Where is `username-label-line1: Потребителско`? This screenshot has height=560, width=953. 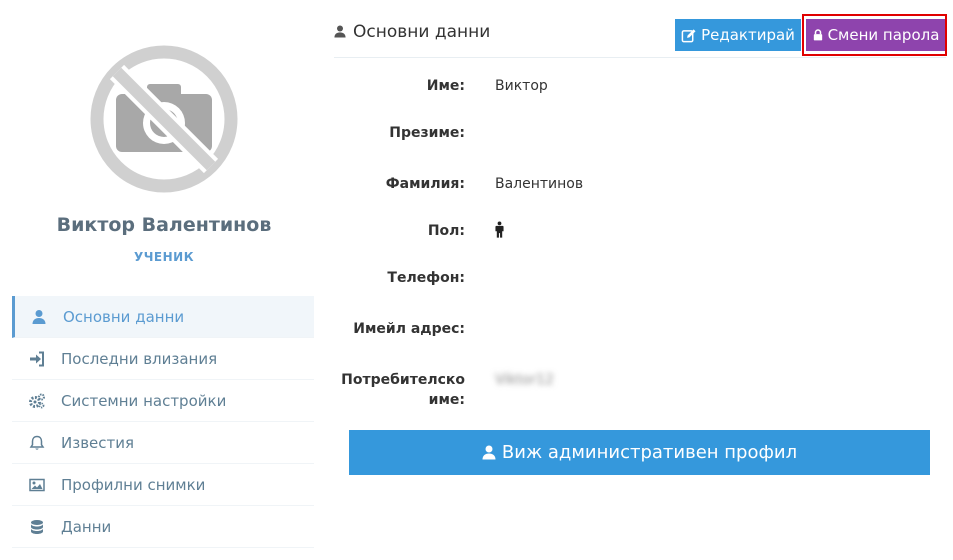 username-label-line1: Потребителско is located at coordinates (403, 380).